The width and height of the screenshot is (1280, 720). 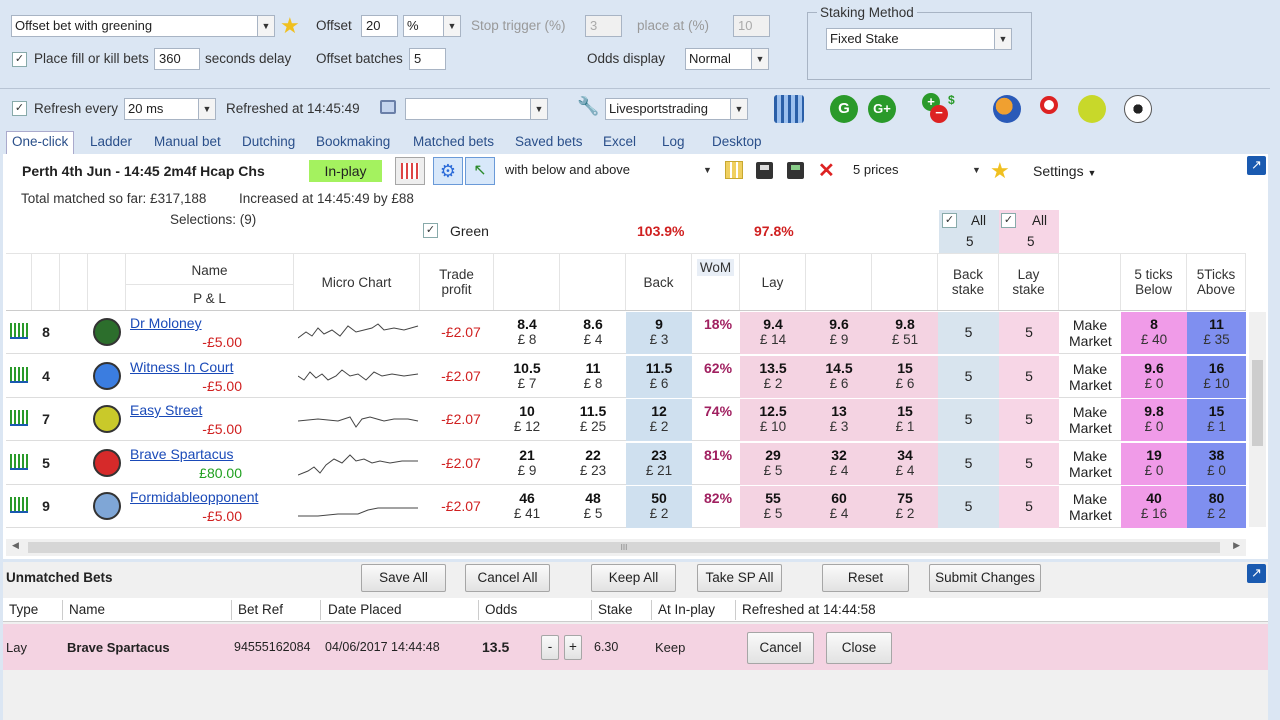 I want to click on tab-log: Log, so click(x=673, y=141).